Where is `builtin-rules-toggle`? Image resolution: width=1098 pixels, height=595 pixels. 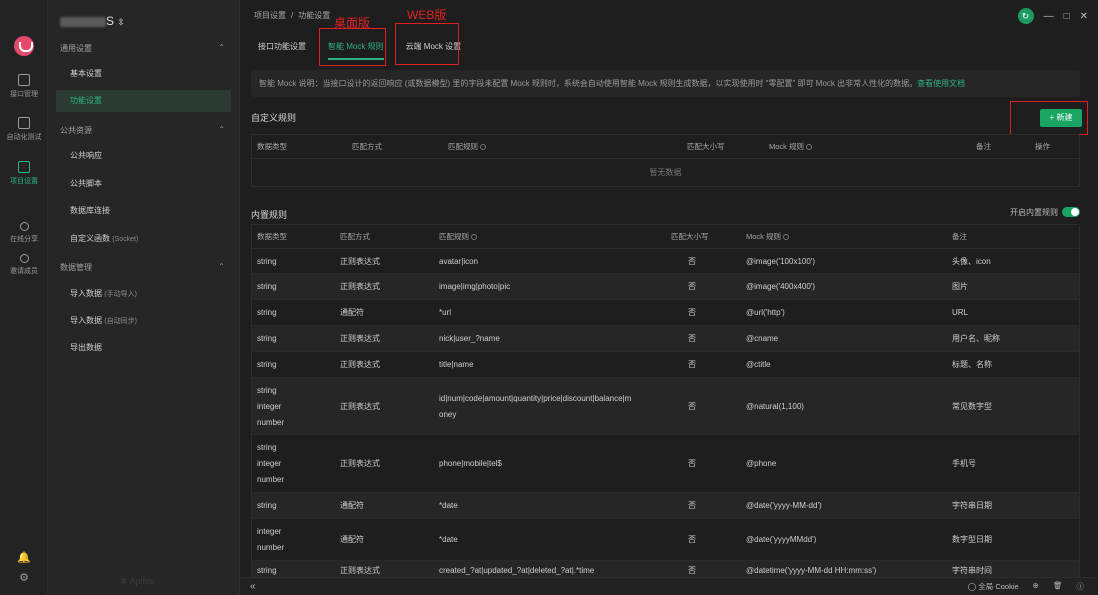 builtin-rules-toggle is located at coordinates (1071, 212).